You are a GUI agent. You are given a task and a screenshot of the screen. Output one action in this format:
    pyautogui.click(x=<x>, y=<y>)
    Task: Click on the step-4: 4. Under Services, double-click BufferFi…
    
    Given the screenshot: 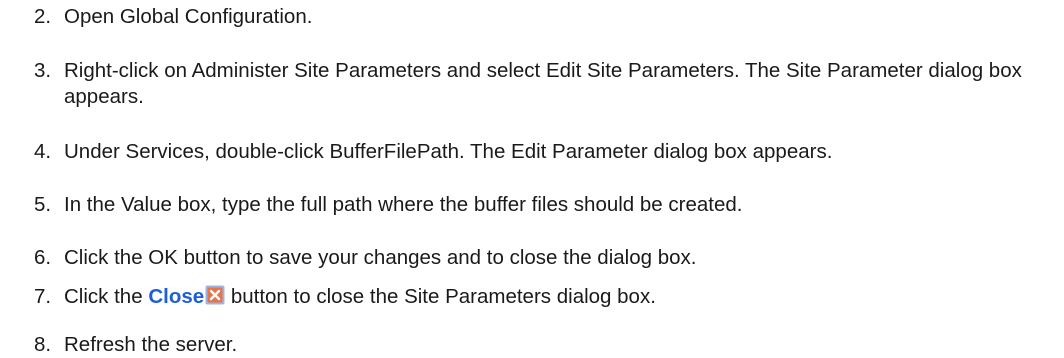 What is the action you would take?
    pyautogui.click(x=543, y=152)
    